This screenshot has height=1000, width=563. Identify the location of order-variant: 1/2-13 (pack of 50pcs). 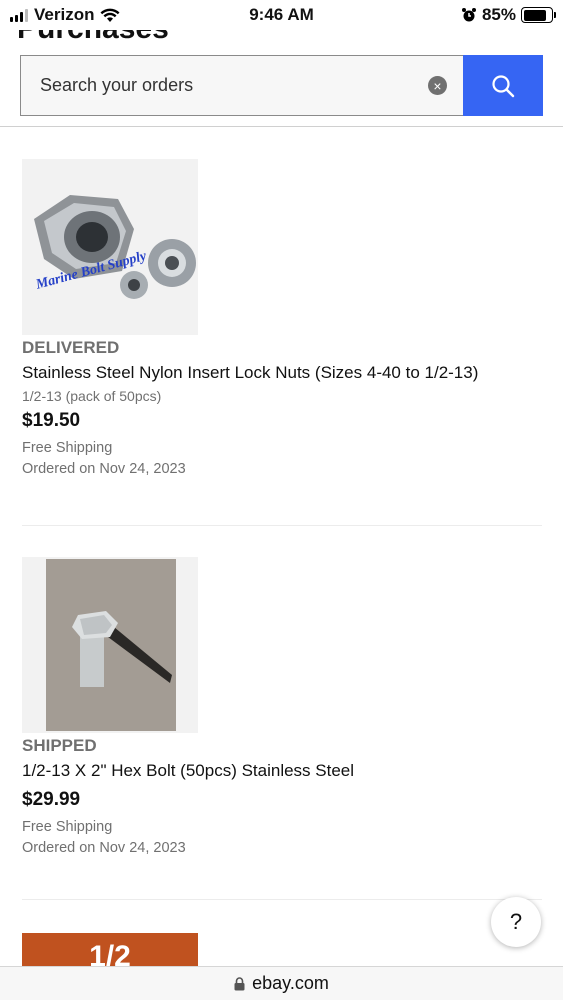
(92, 396).